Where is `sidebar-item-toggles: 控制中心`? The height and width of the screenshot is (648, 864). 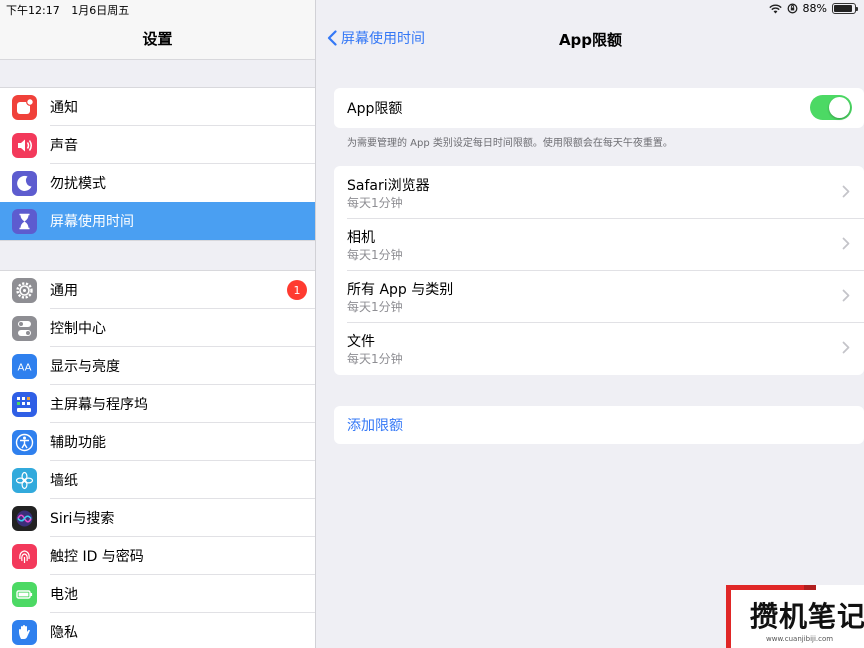
sidebar-item-toggles: 控制中心 is located at coordinates (157, 327).